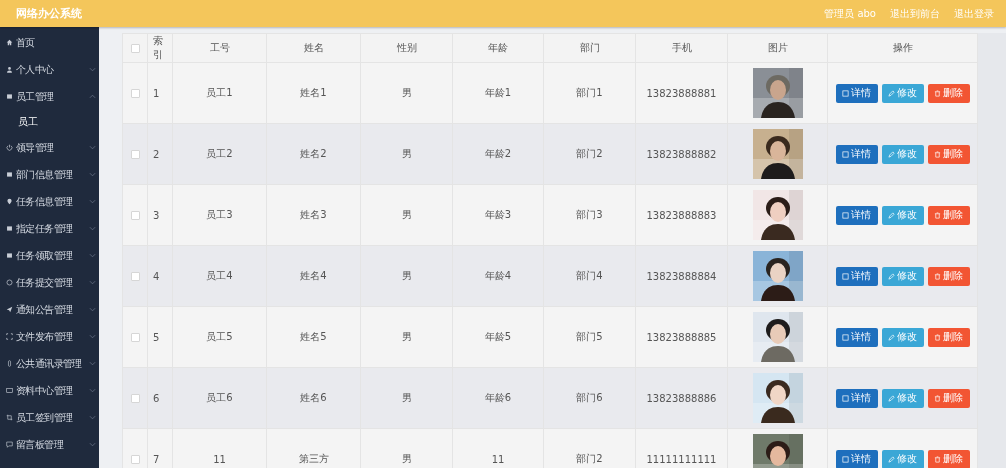  I want to click on table-cell: 部门6, so click(589, 397).